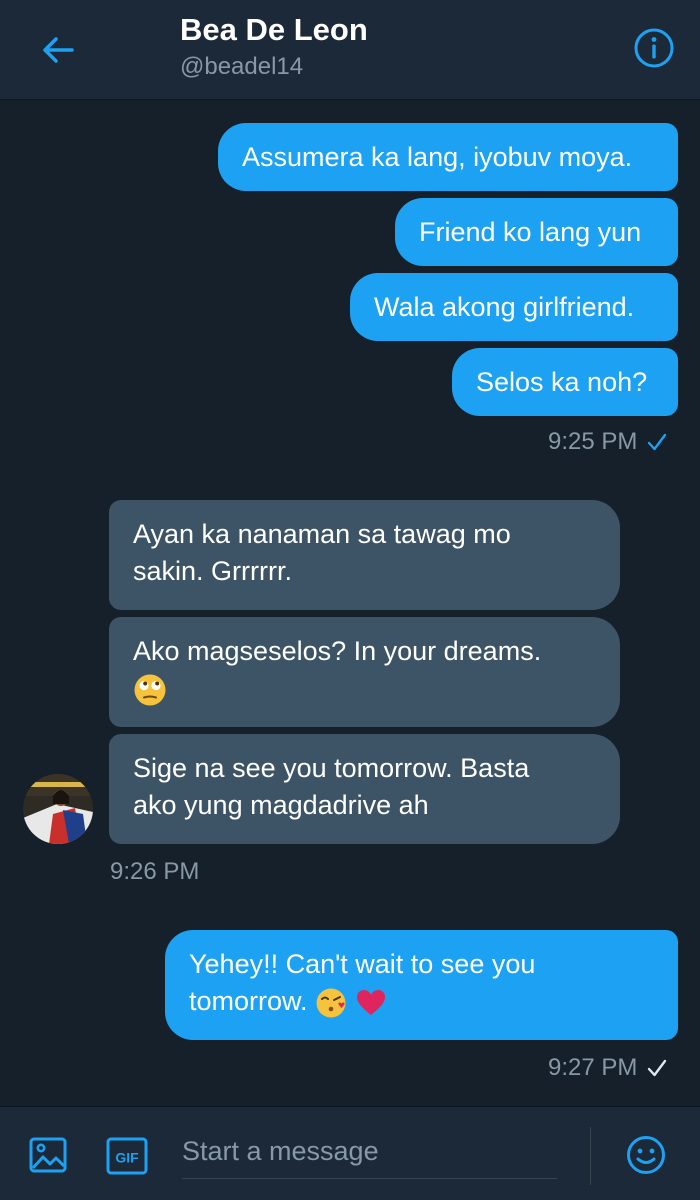  I want to click on info-icon, so click(654, 48).